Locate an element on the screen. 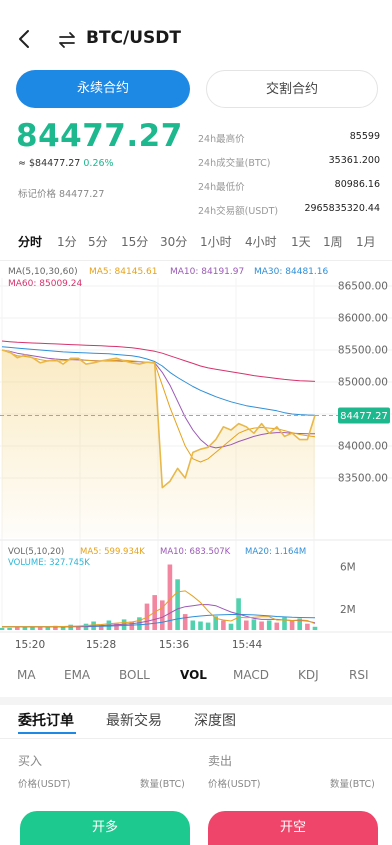 The width and height of the screenshot is (392, 845). tab-indicator-rsi: RSI is located at coordinates (359, 675).